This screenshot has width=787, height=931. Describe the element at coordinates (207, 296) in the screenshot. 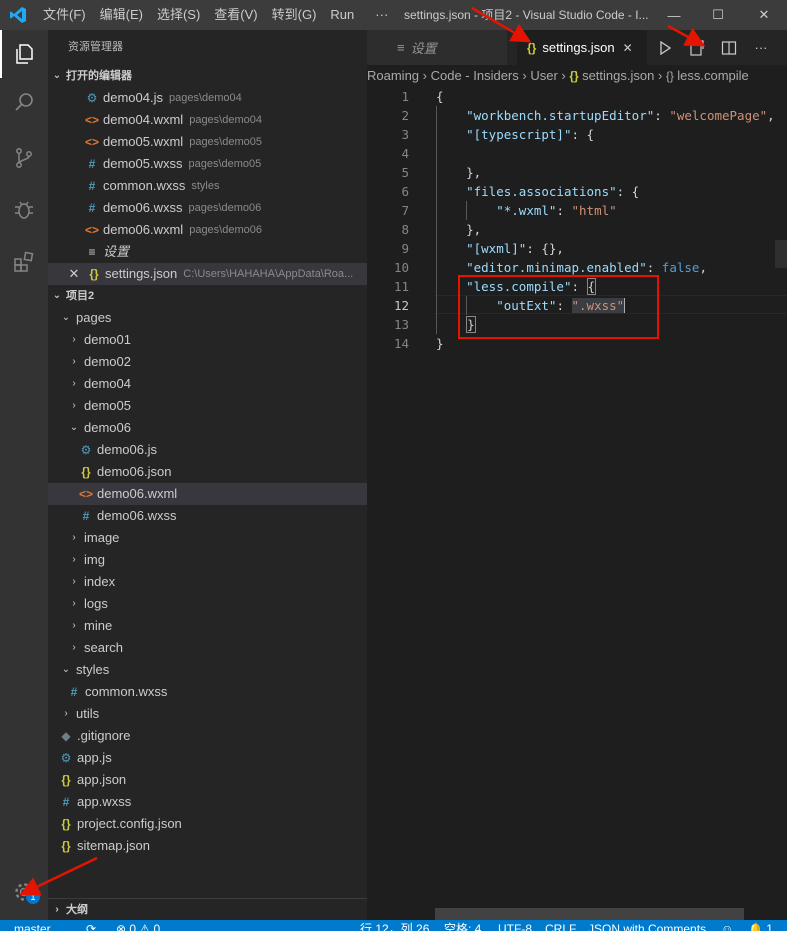

I see `project-header: ⌄ 项目2` at that location.